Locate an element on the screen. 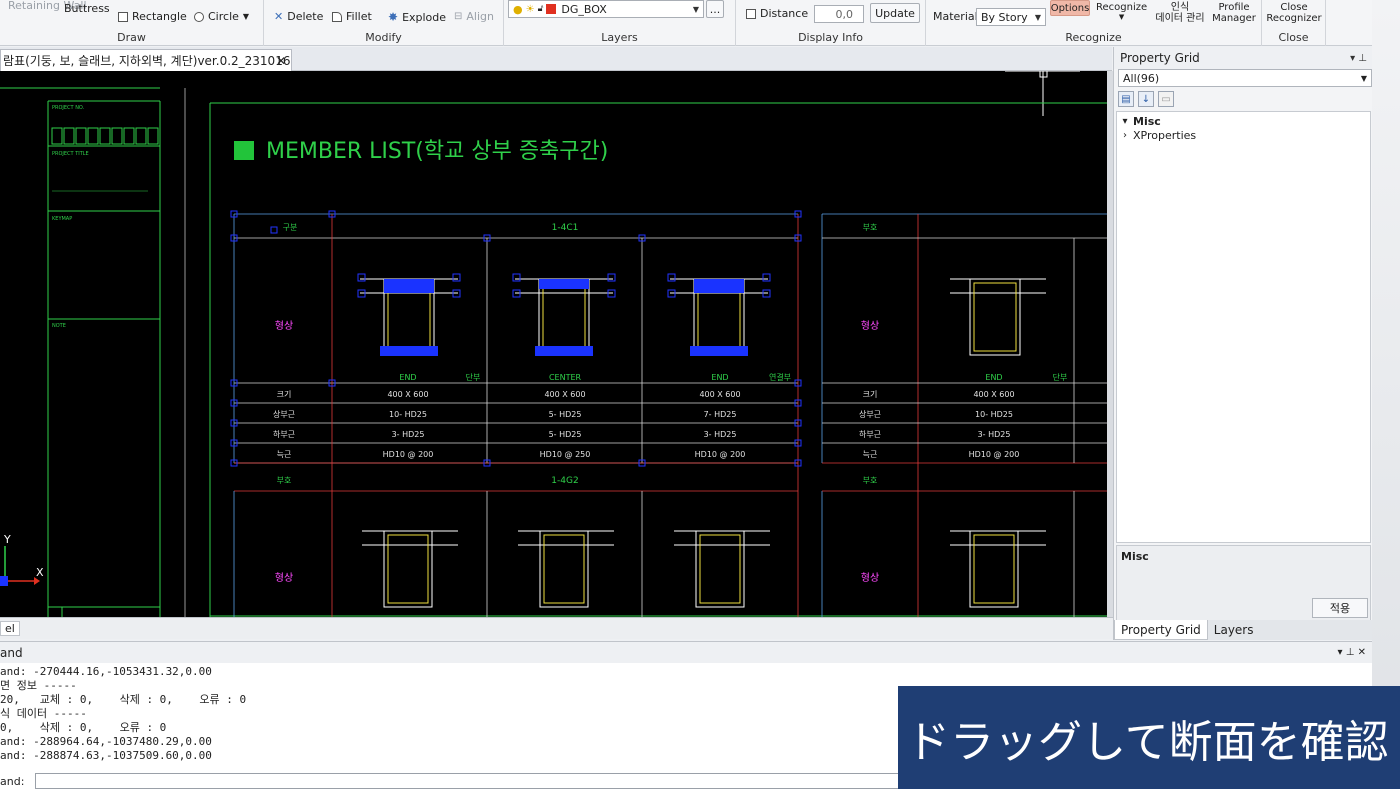  pin-icon: ▾ ⊥ ✕ is located at coordinates (1352, 652).